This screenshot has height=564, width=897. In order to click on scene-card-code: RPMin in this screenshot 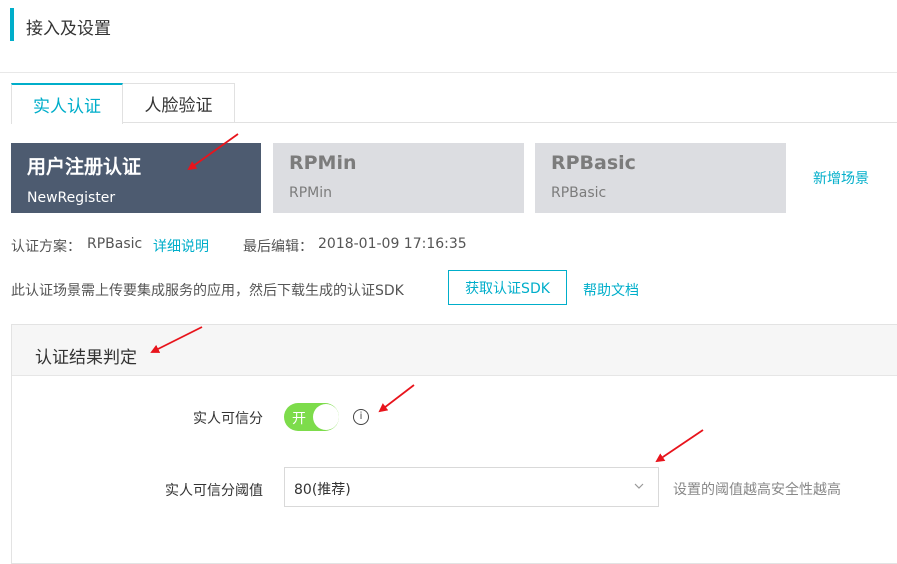, I will do `click(311, 193)`.